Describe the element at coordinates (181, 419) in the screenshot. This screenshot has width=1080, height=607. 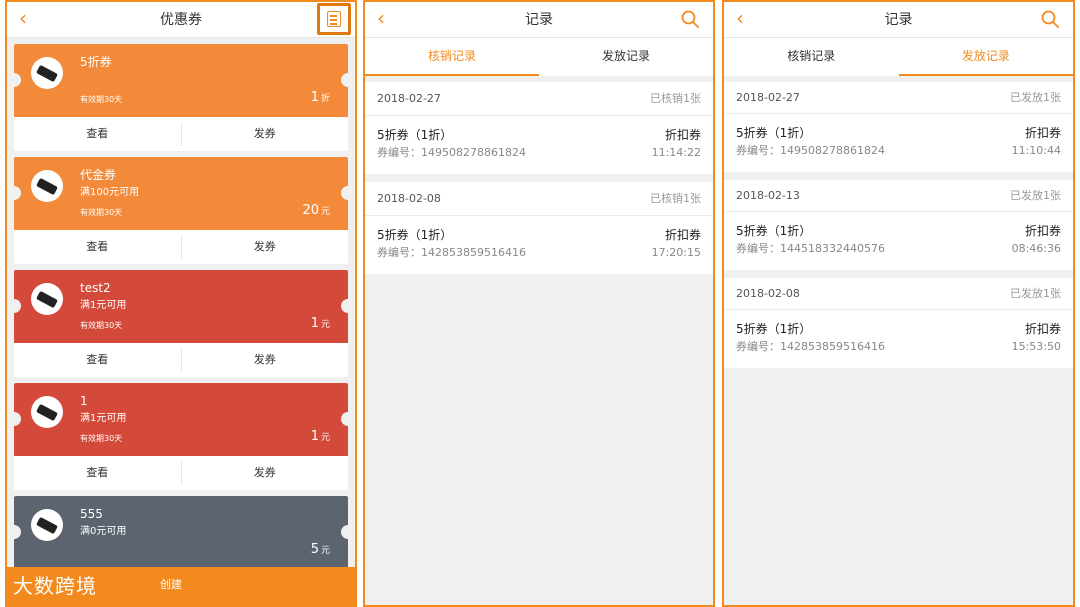
I see `coupon-face: 1 满1元可用 有效期30天 1元` at that location.